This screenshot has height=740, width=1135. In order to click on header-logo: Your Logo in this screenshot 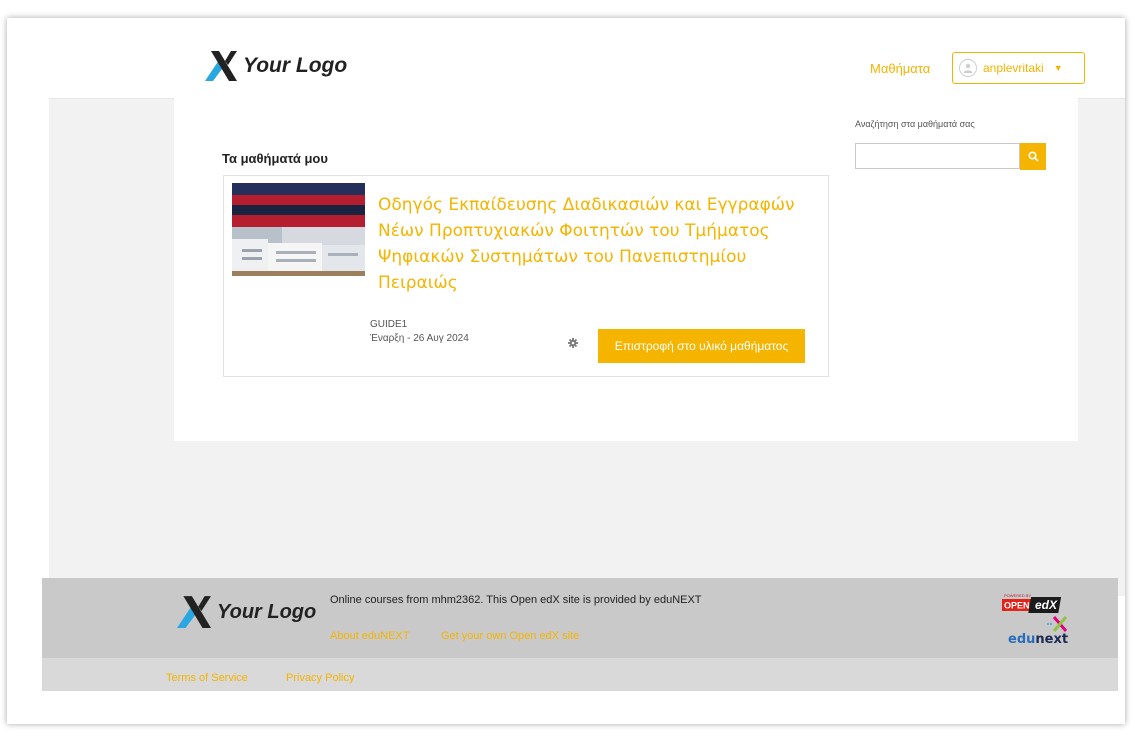, I will do `click(276, 66)`.